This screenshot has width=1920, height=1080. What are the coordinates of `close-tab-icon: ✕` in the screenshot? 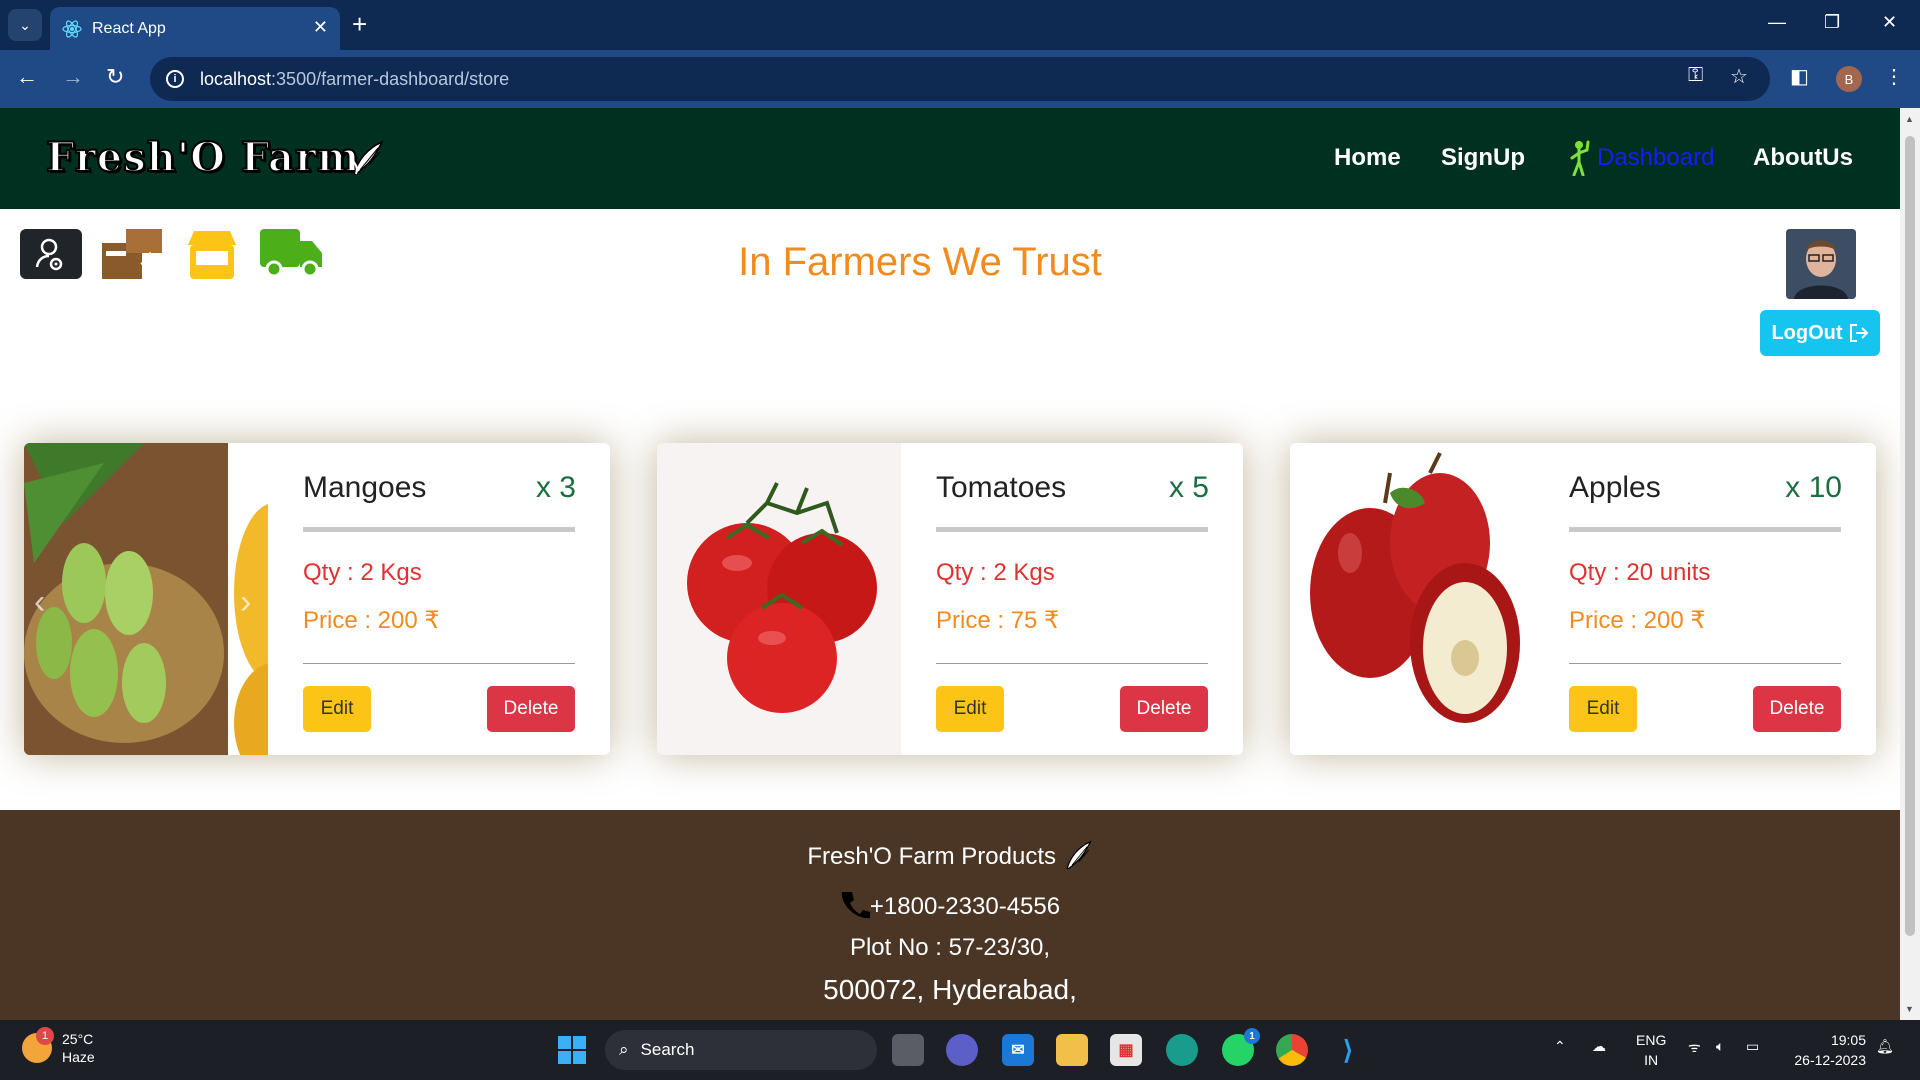 It's located at (320, 27).